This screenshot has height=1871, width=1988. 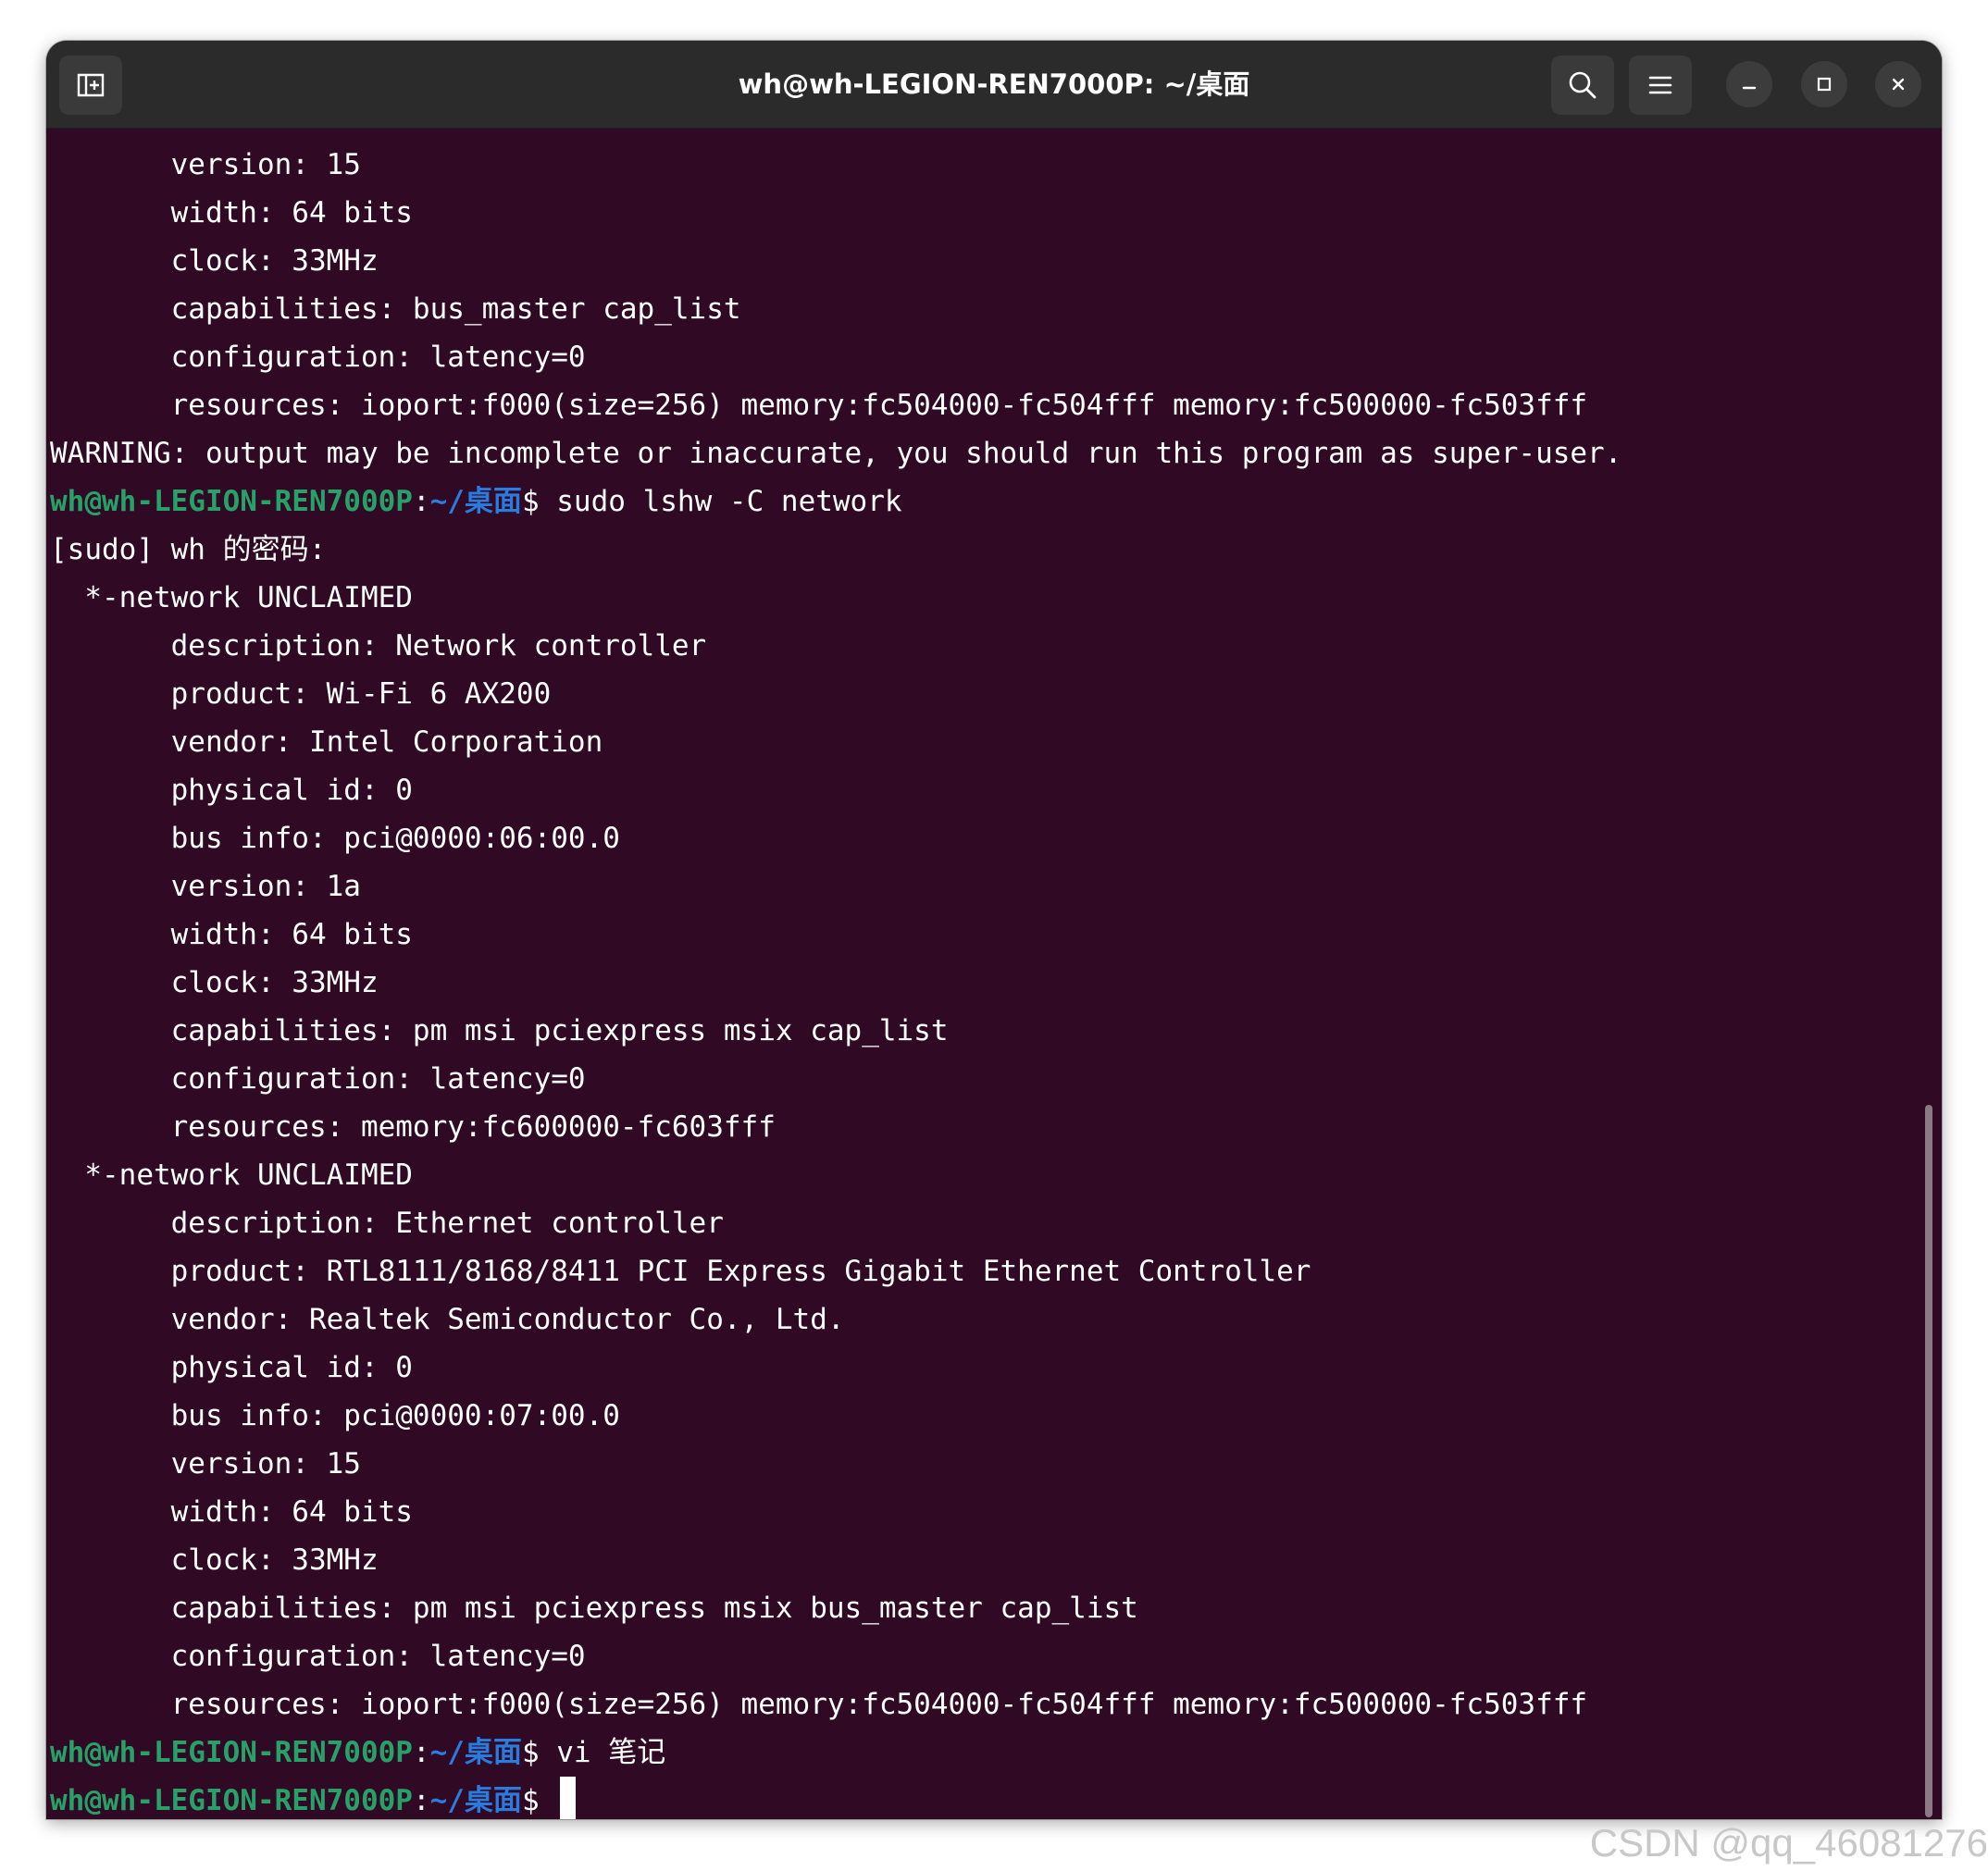 What do you see at coordinates (996, 1319) in the screenshot?
I see `output-line: vendor: Realtek Semiconductor Co., Ltd.` at bounding box center [996, 1319].